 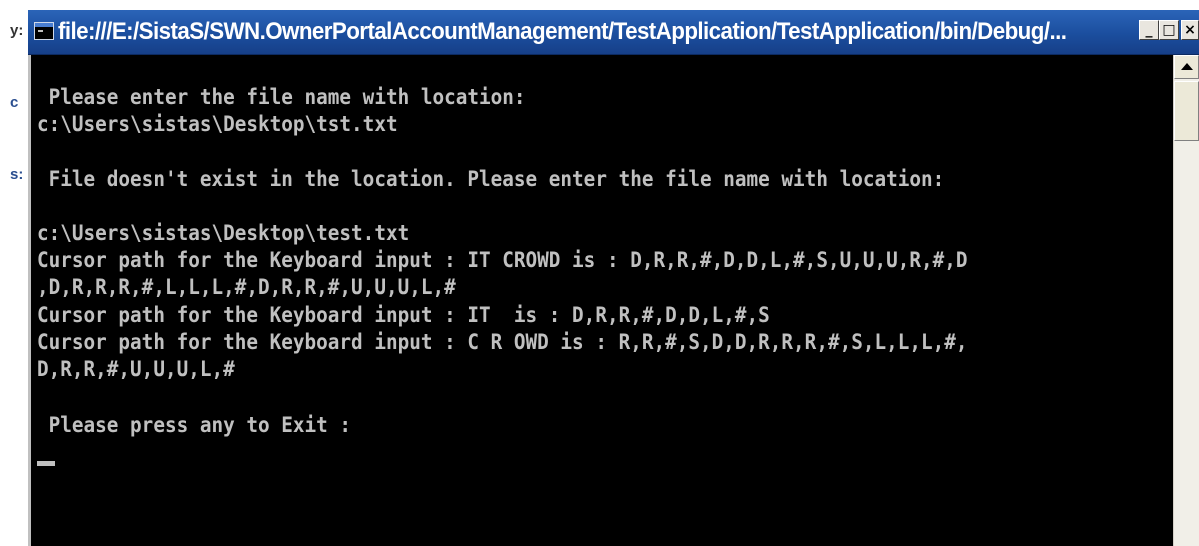 What do you see at coordinates (44, 31) in the screenshot?
I see `console-app-icon` at bounding box center [44, 31].